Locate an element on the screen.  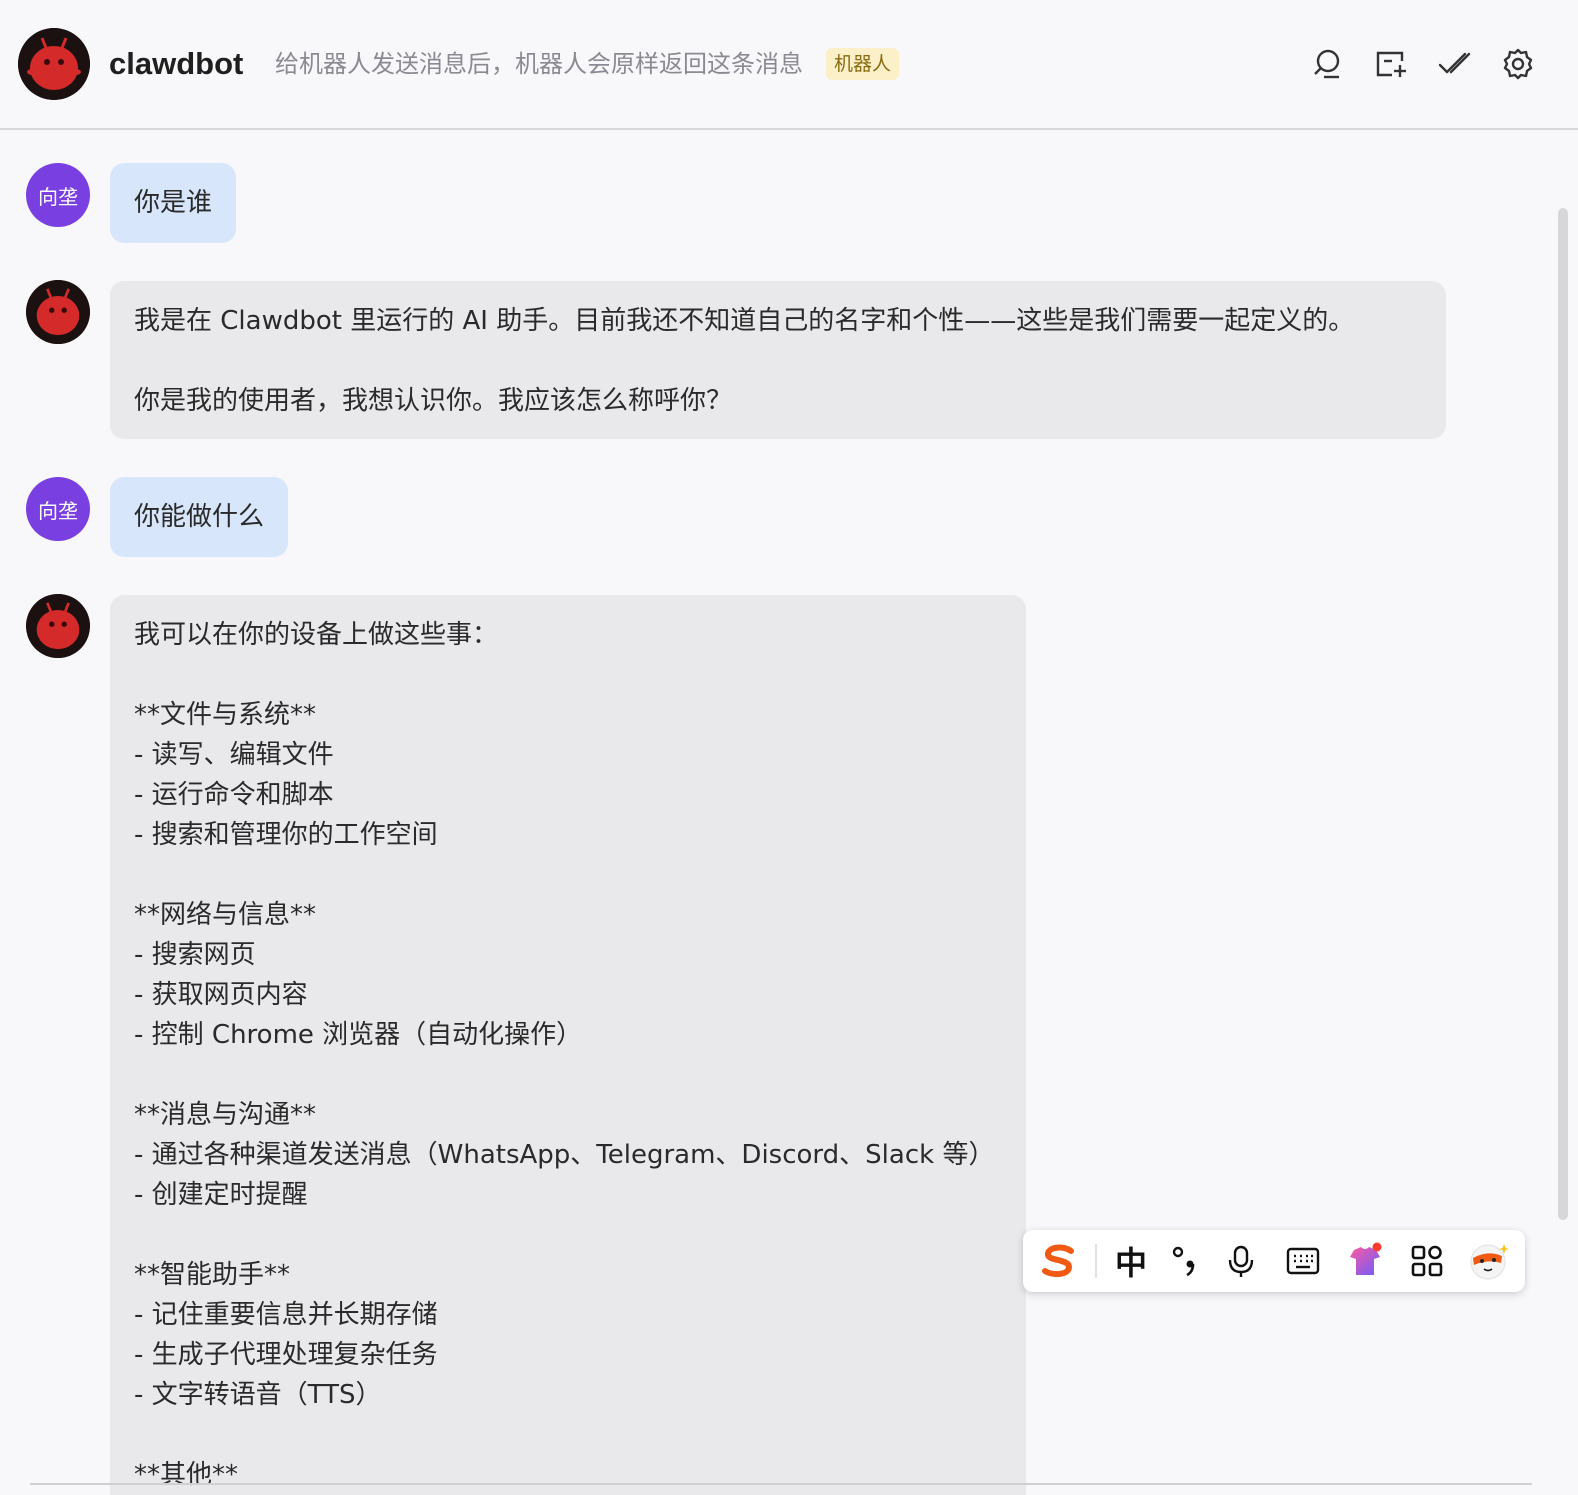
apps-grid-icon is located at coordinates (1427, 1261).